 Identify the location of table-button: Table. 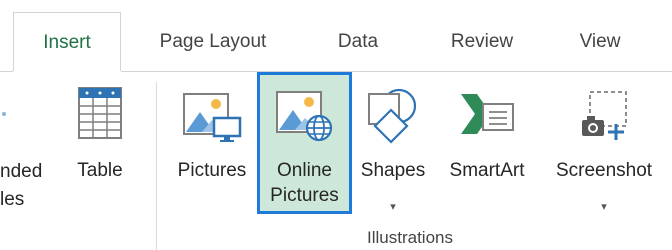
(100, 148).